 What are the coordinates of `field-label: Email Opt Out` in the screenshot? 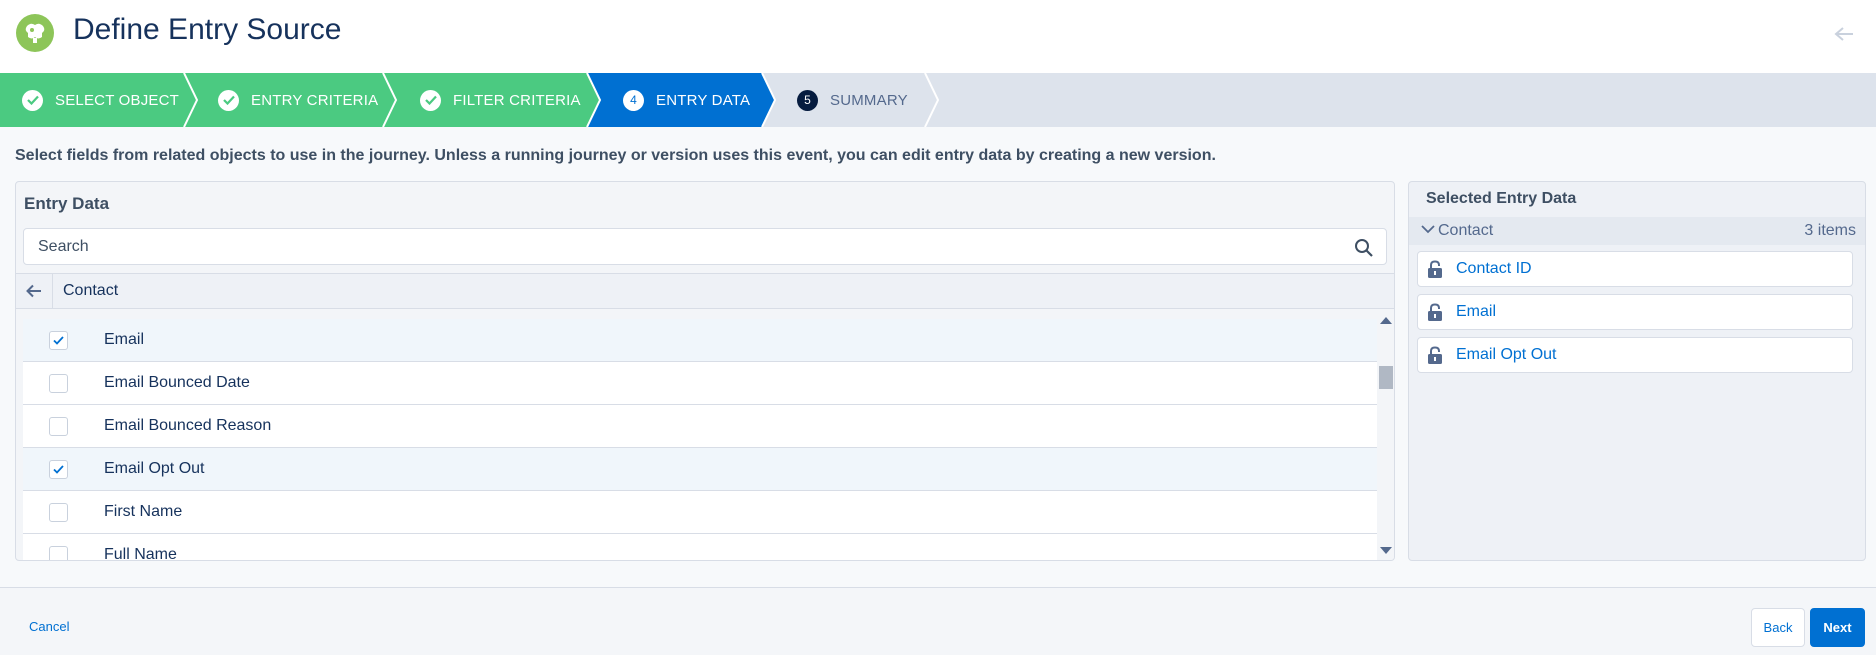 It's located at (154, 468).